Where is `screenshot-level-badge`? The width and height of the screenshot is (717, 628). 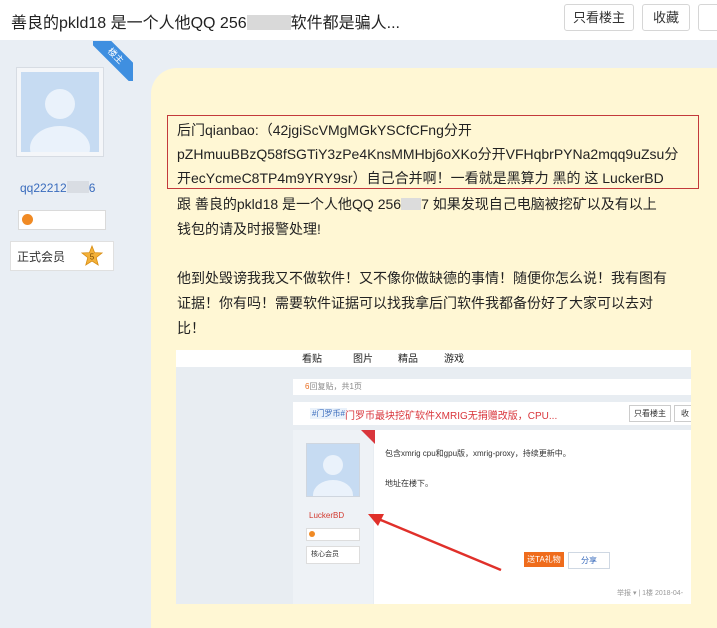 screenshot-level-badge is located at coordinates (333, 534).